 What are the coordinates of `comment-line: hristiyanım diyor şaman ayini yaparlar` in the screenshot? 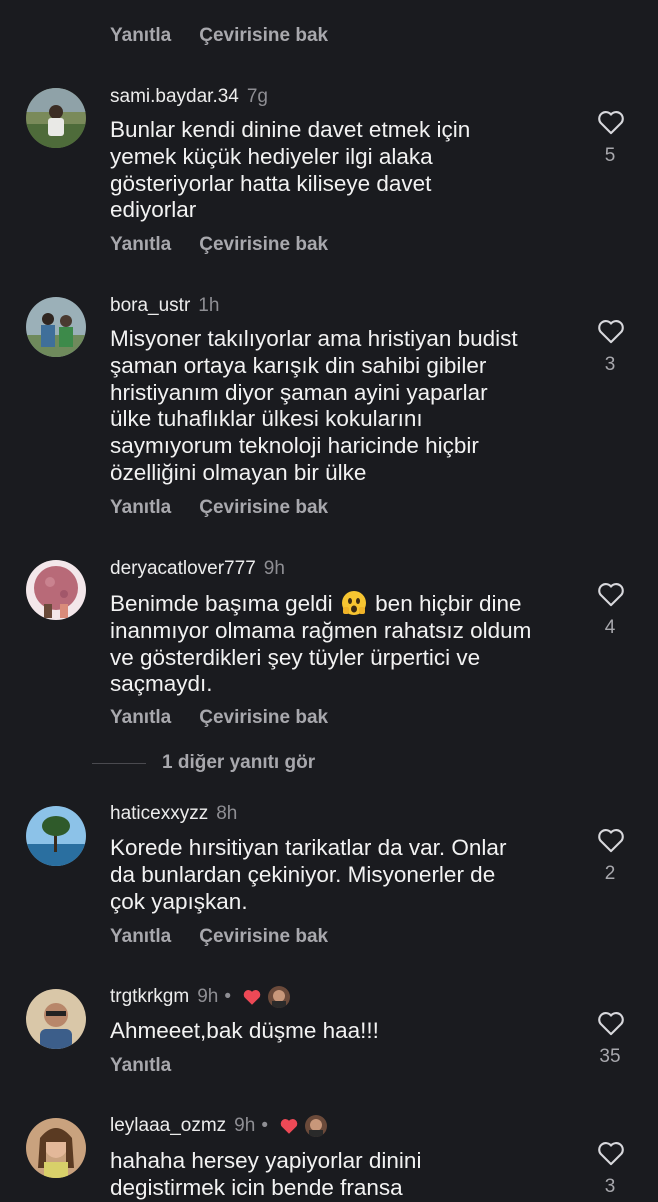 It's located at (299, 392).